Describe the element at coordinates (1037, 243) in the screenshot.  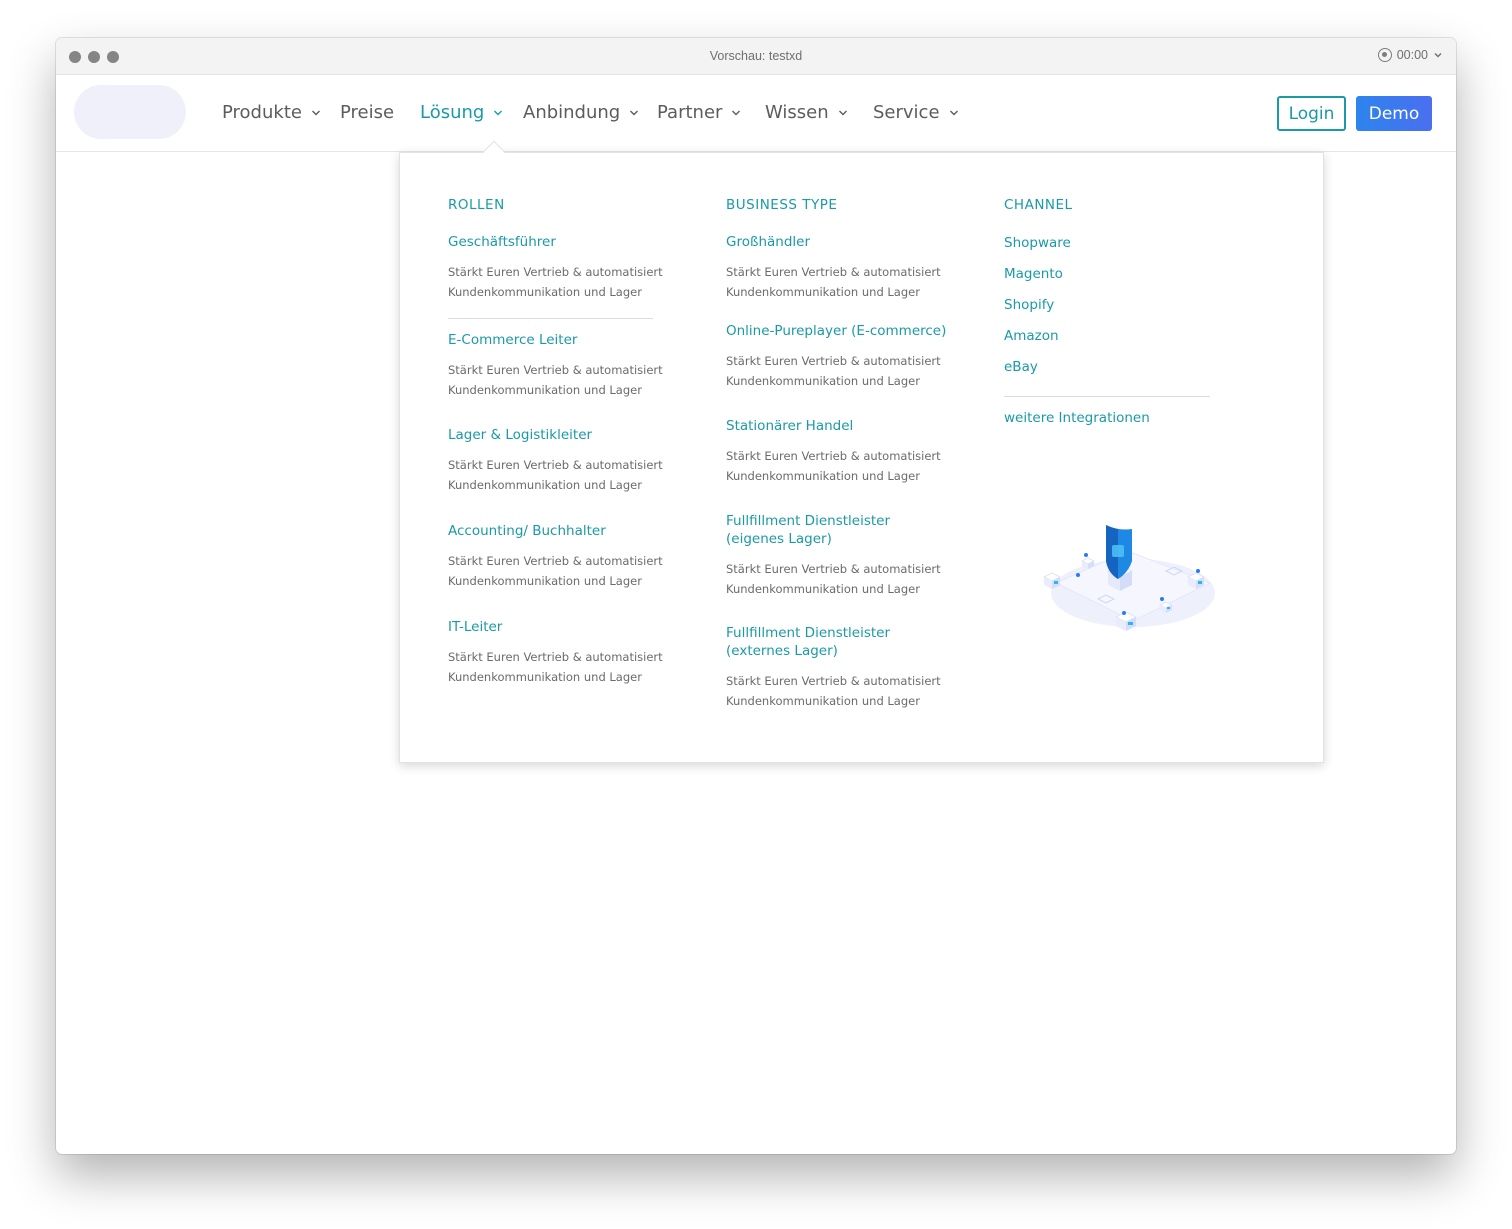
I see `channel-link-shopware: Shopware` at that location.